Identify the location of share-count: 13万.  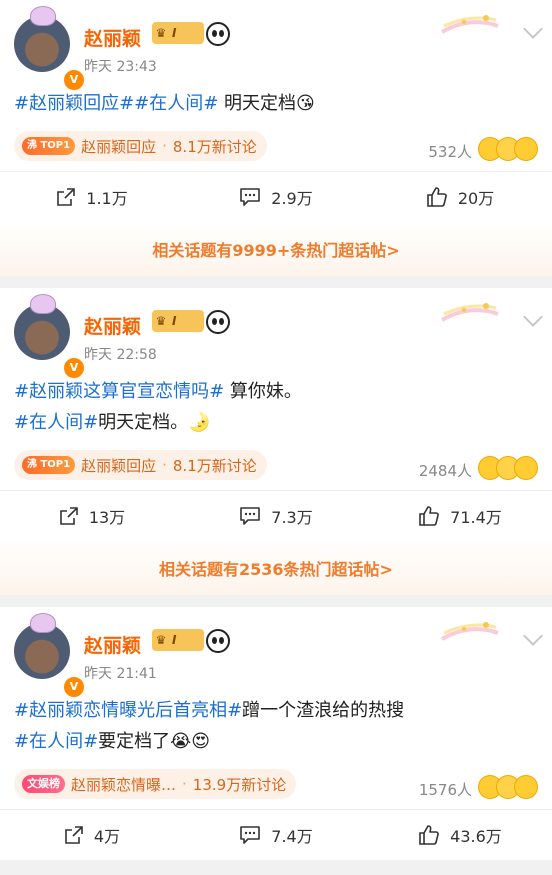
(107, 517).